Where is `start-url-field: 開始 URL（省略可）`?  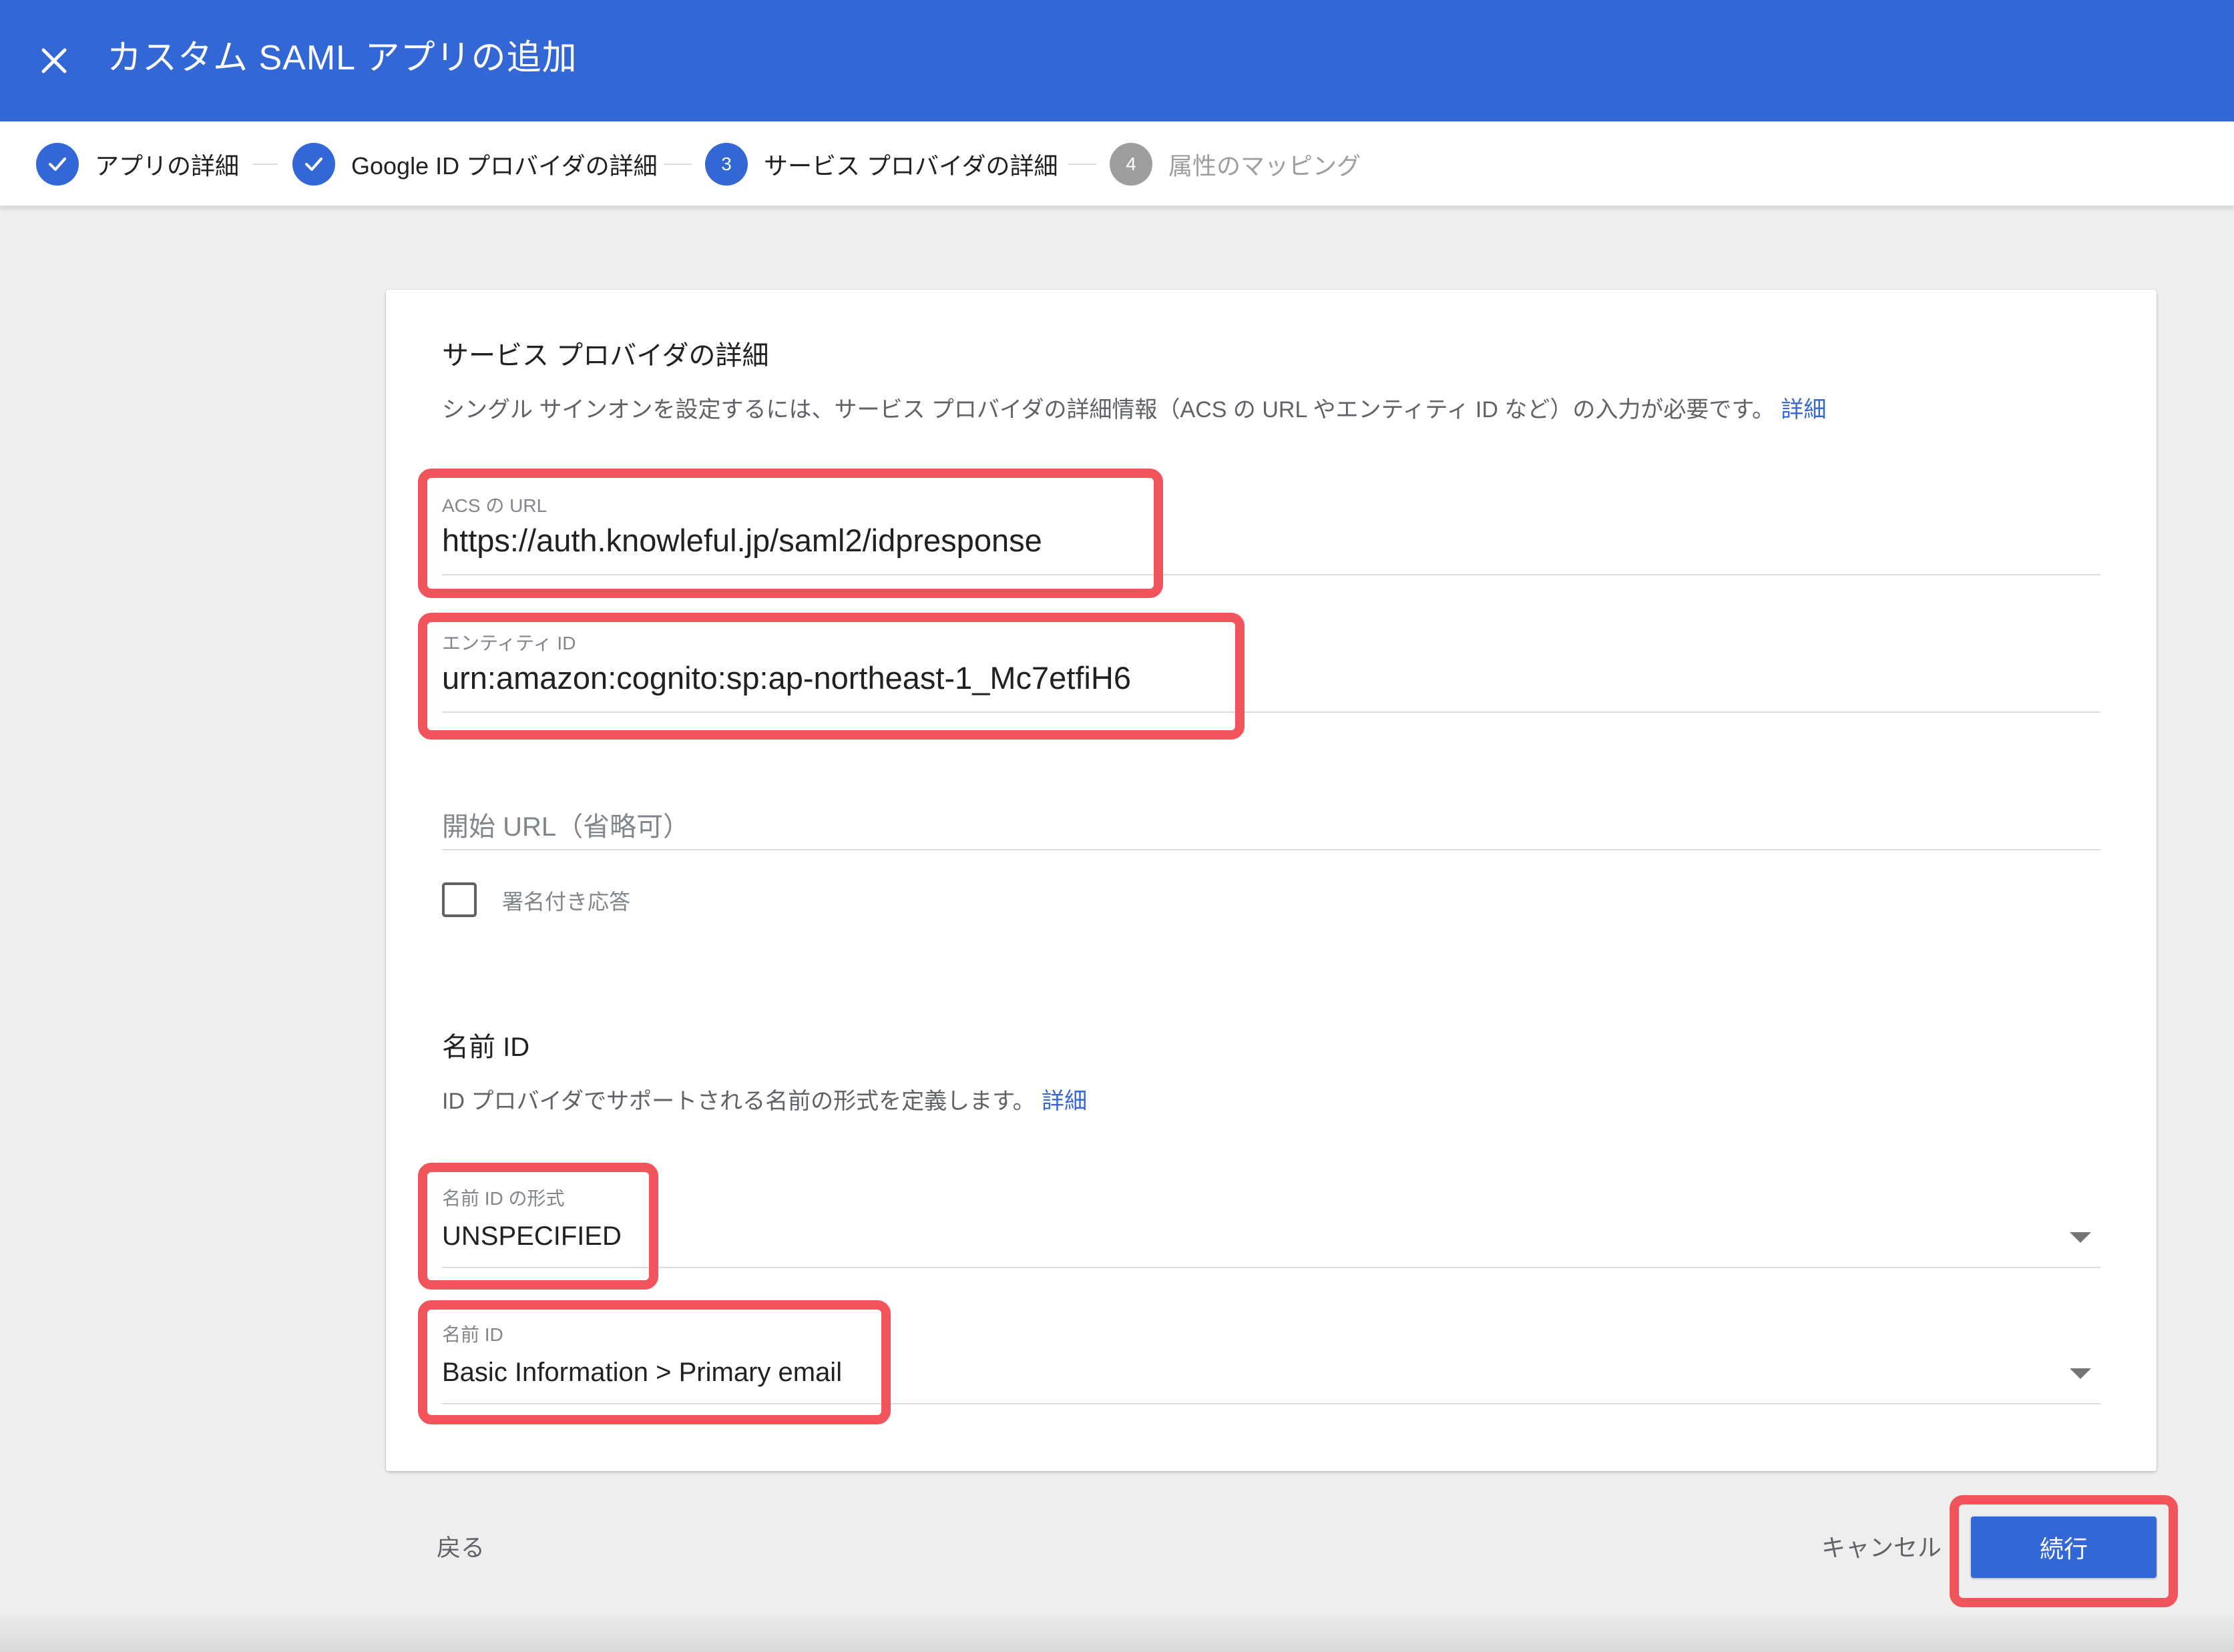
start-url-field: 開始 URL（省略可） is located at coordinates (1271, 801).